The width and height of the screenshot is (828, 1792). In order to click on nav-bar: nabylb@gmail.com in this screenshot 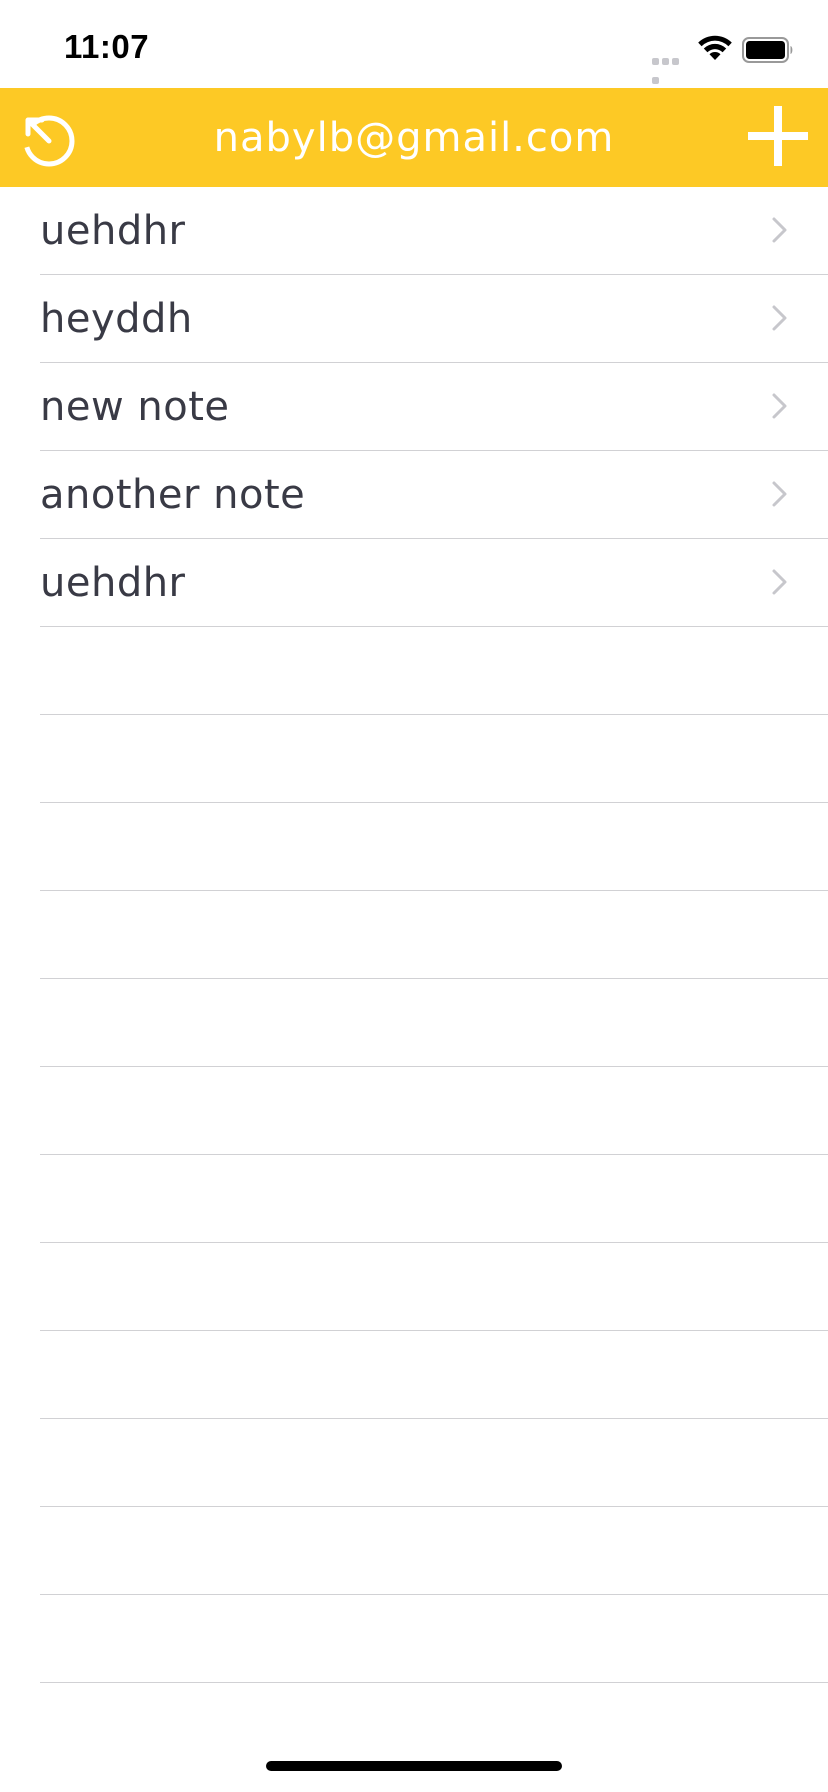, I will do `click(414, 137)`.